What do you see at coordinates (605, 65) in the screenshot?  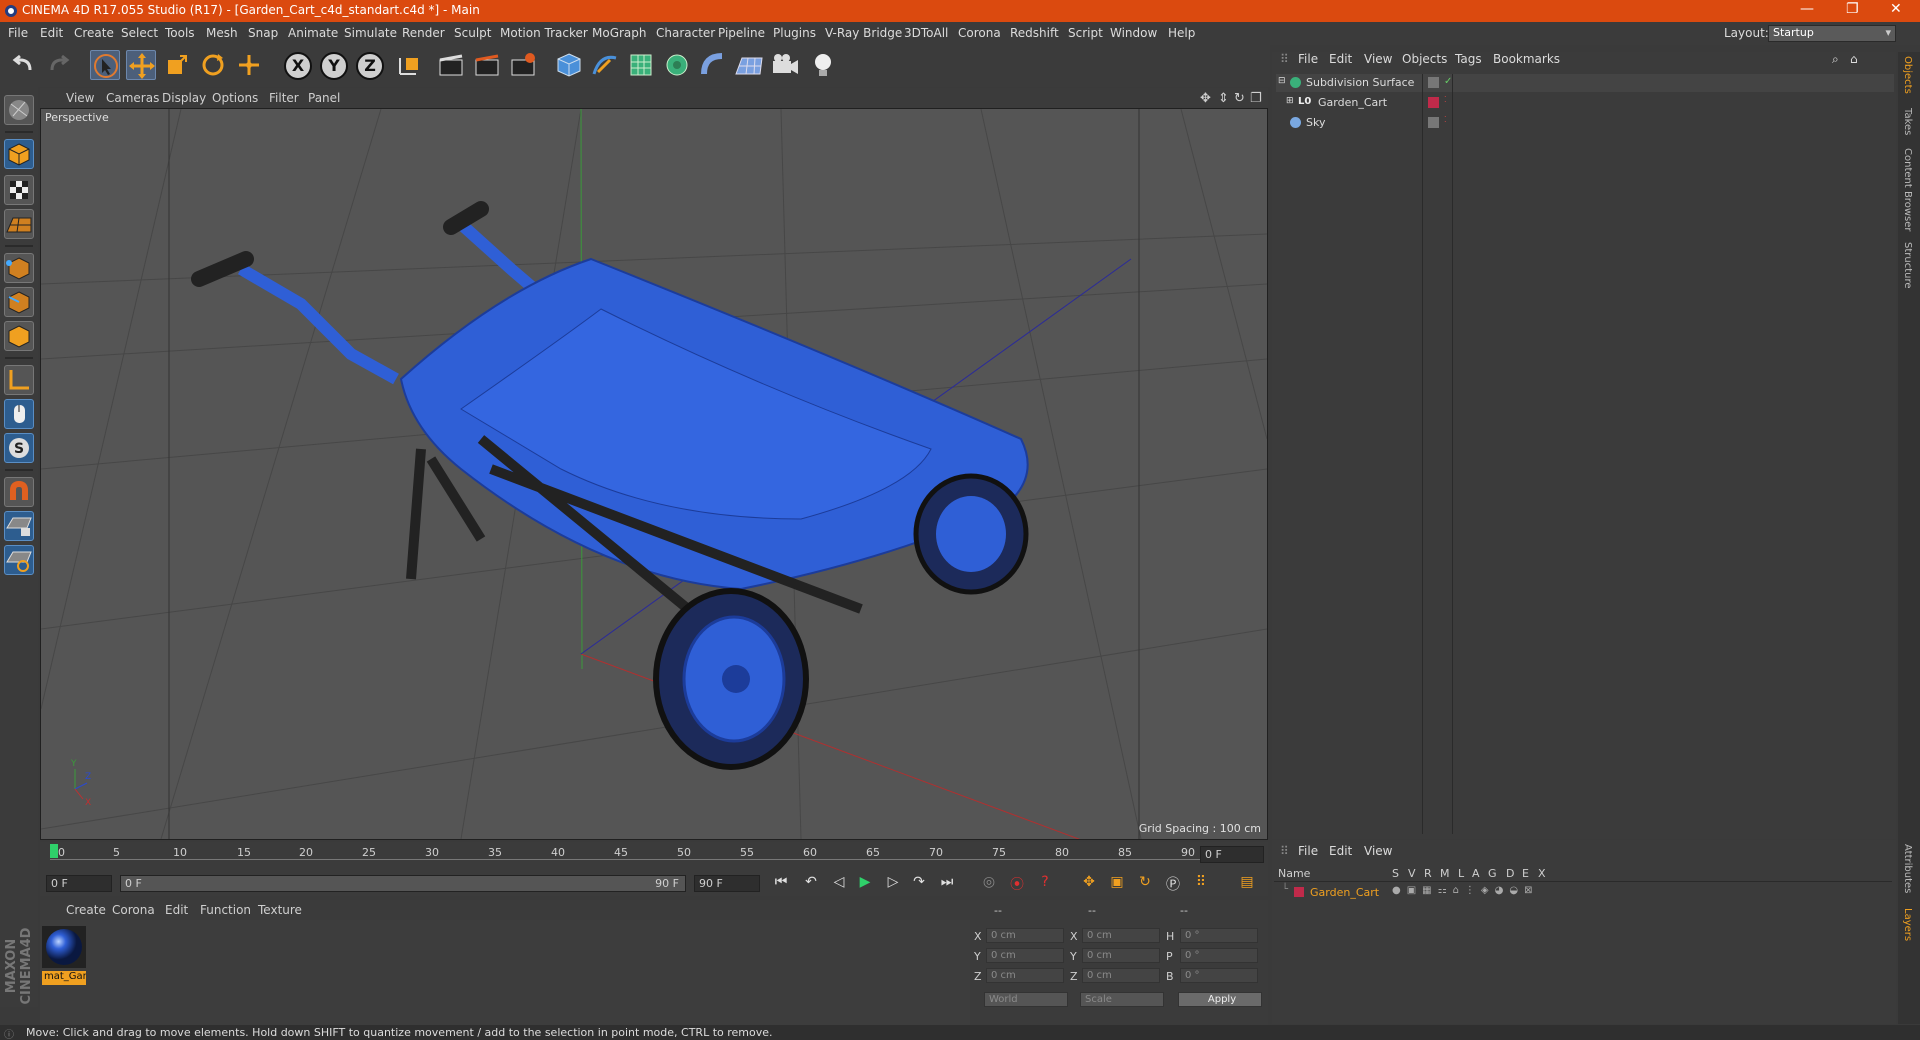 I see `pen-spline-button` at bounding box center [605, 65].